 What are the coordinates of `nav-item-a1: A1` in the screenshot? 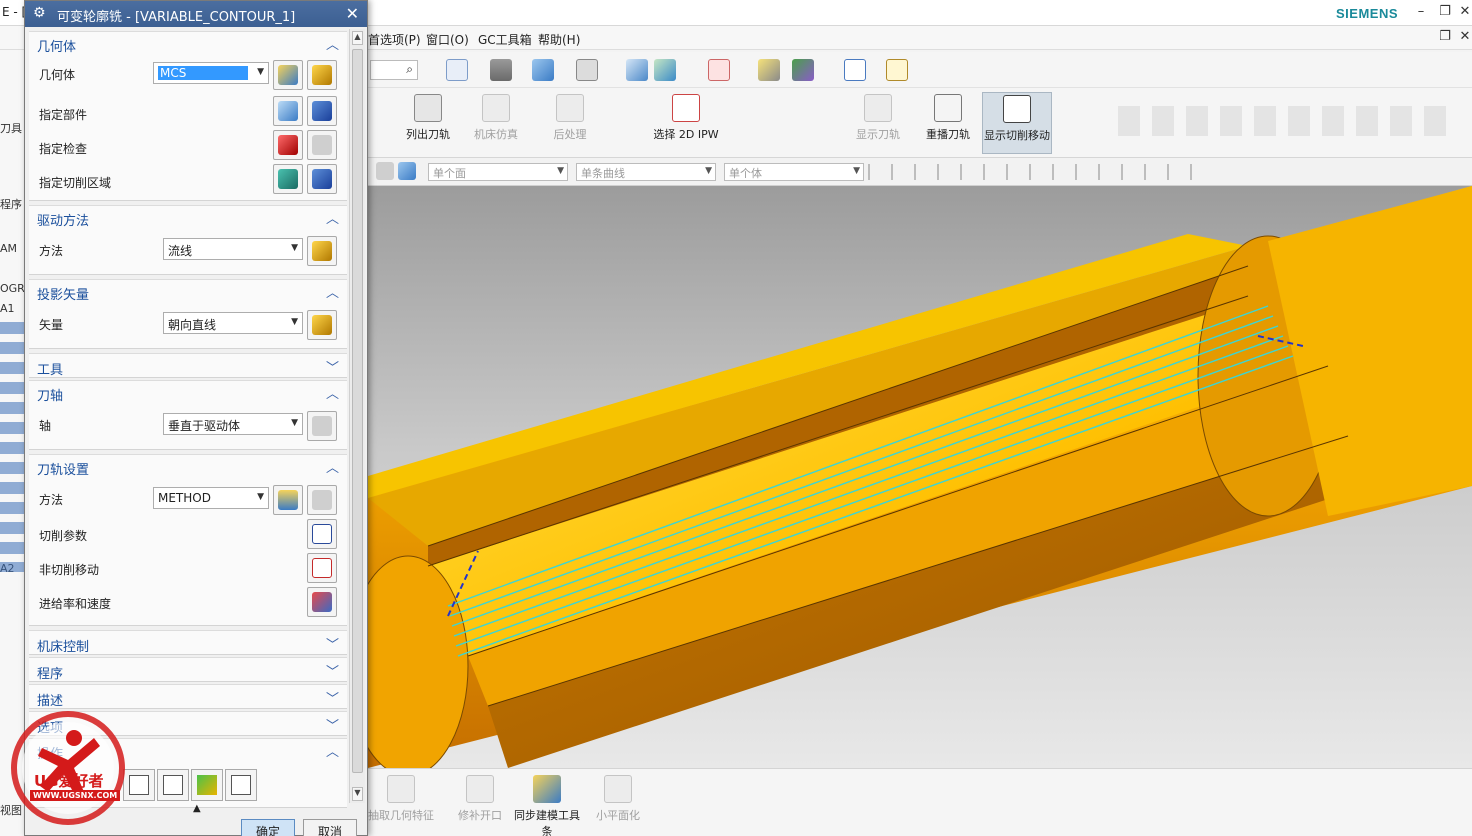 It's located at (7, 308).